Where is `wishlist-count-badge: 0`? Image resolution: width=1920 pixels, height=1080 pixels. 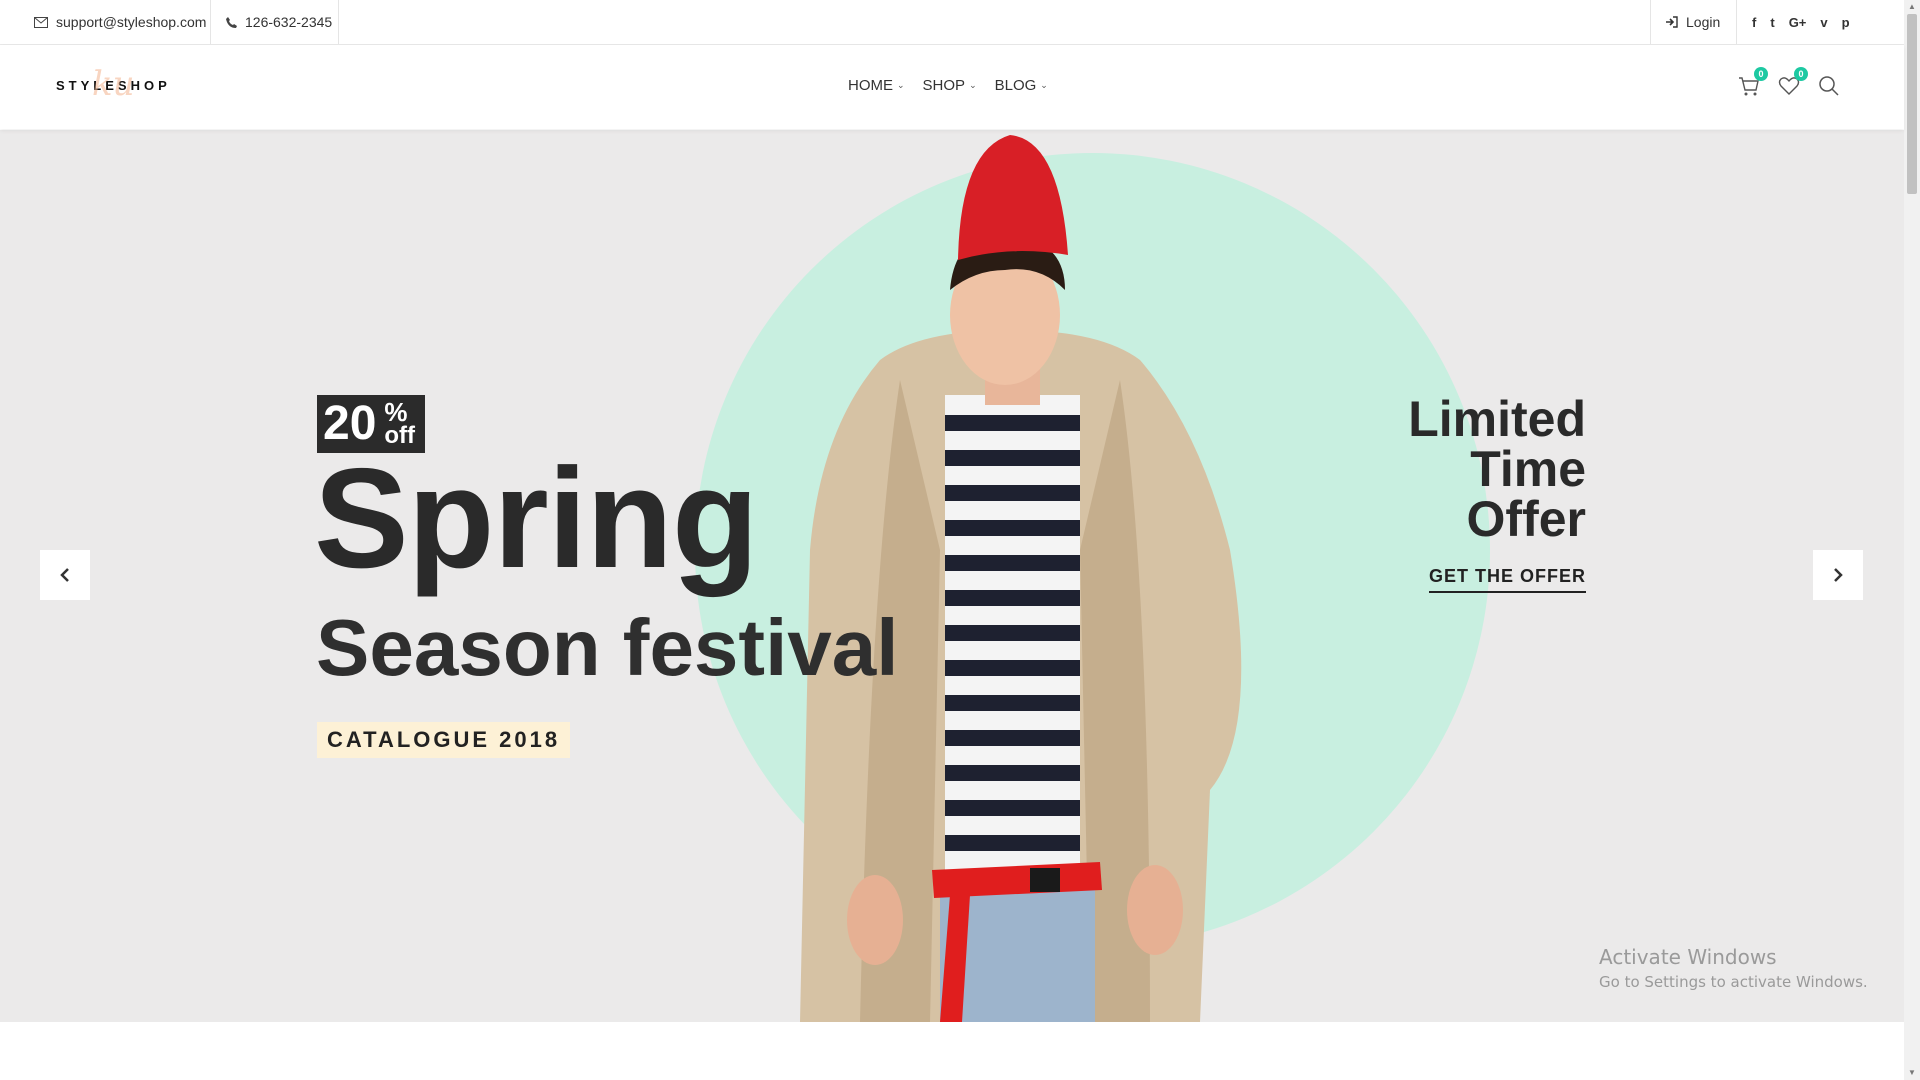 wishlist-count-badge: 0 is located at coordinates (1801, 74).